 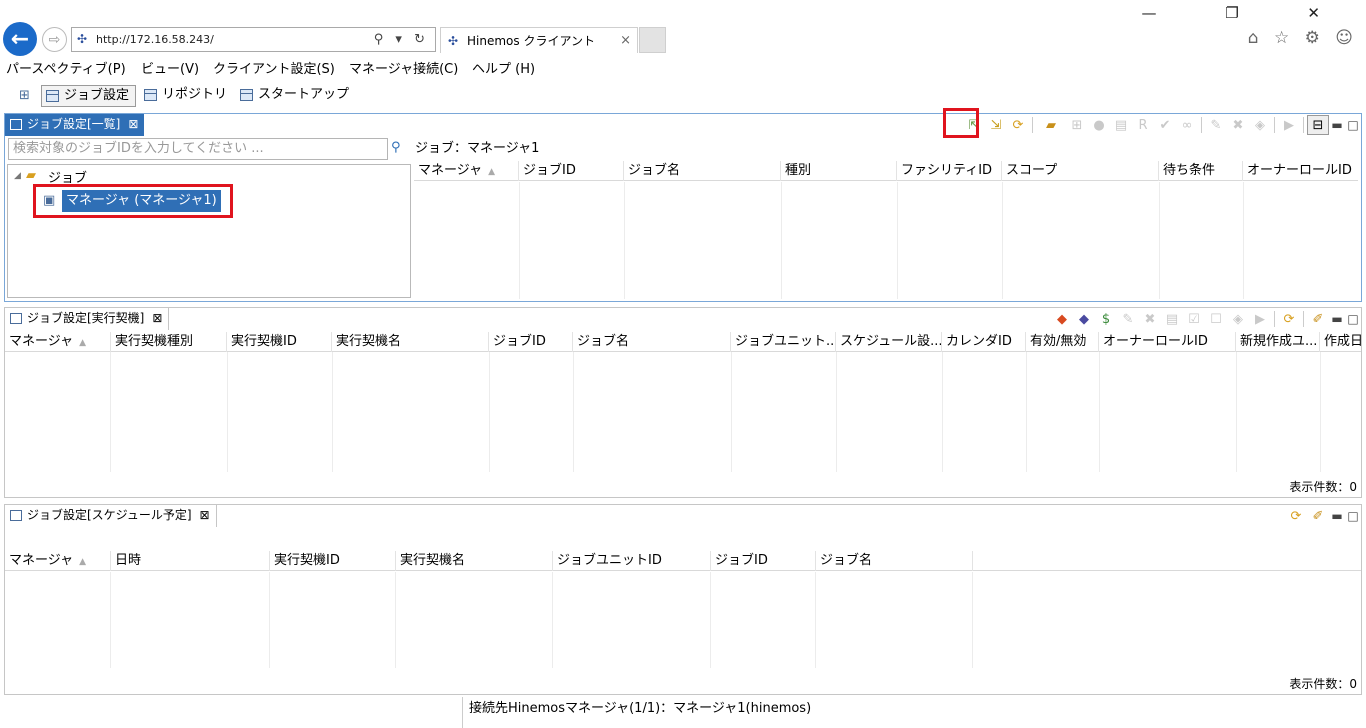 What do you see at coordinates (652, 40) in the screenshot?
I see `new-tab-button` at bounding box center [652, 40].